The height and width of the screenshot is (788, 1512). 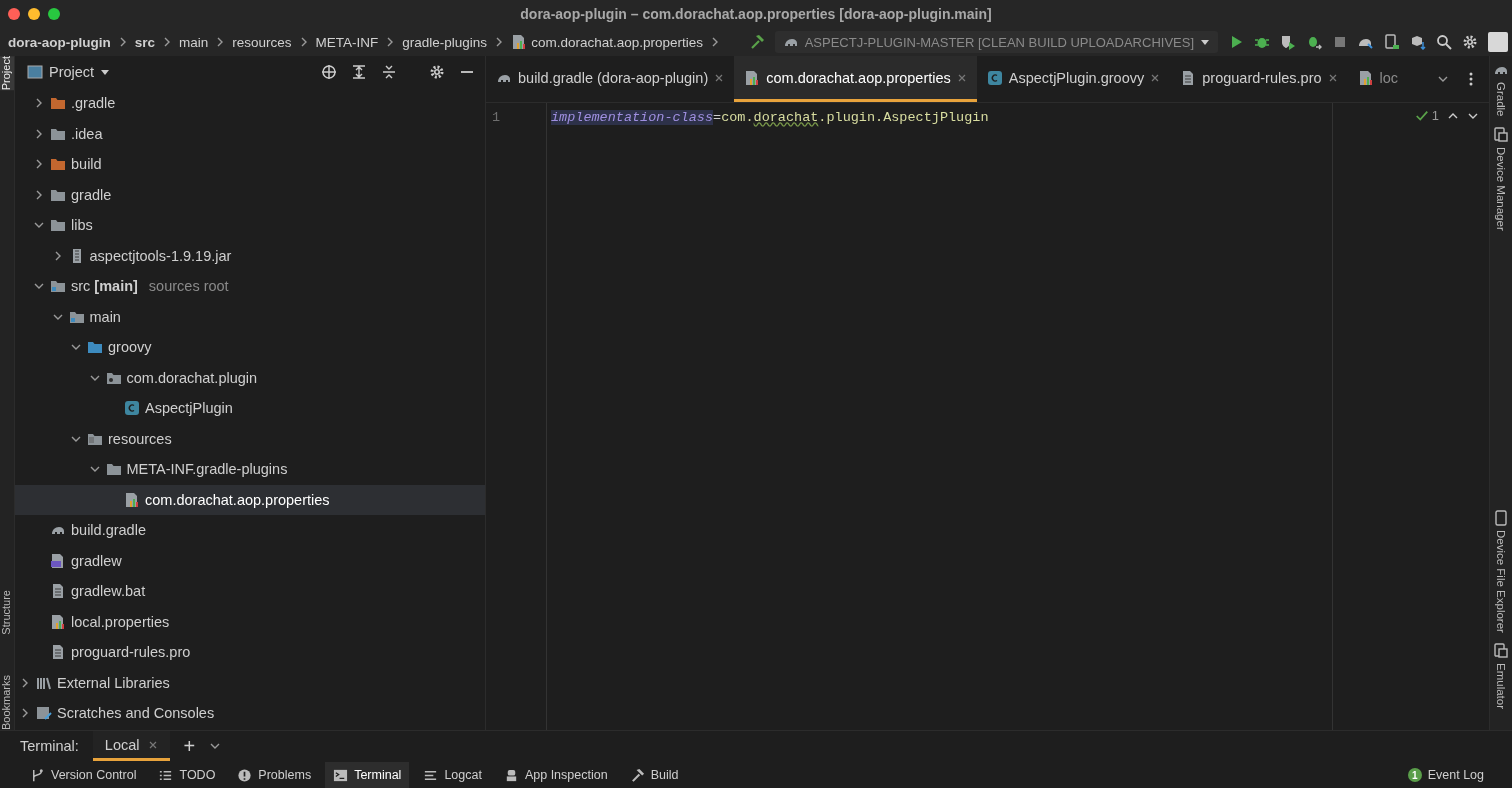 I want to click on minimize-button, so click(x=34, y=14).